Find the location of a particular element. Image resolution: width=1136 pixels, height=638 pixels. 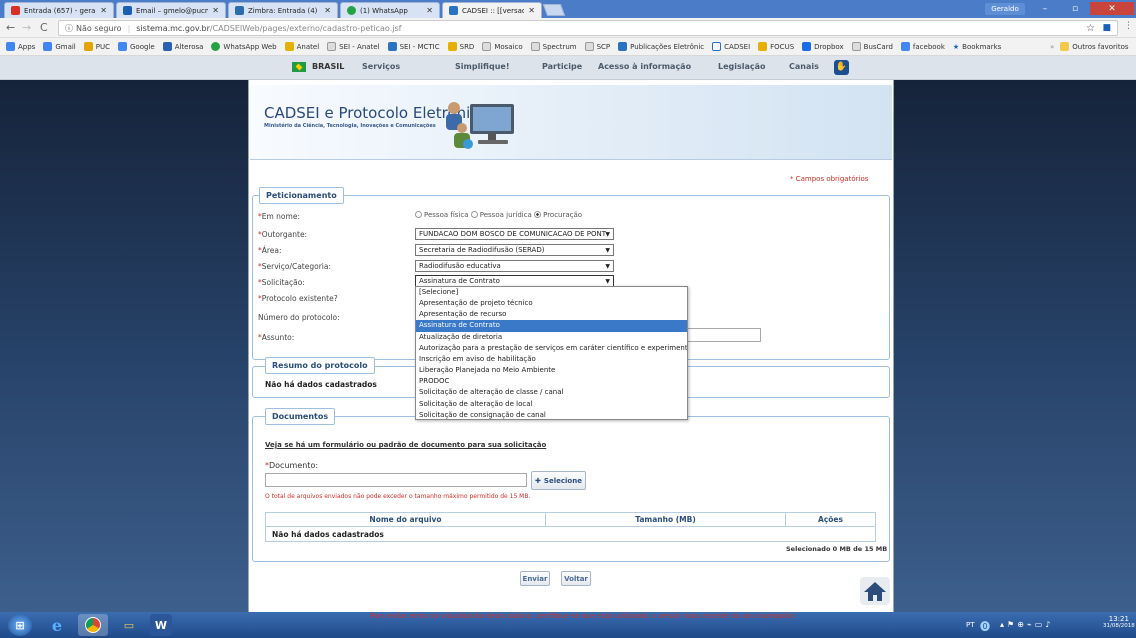

dropdown-option: [Selecione] is located at coordinates (551, 292).